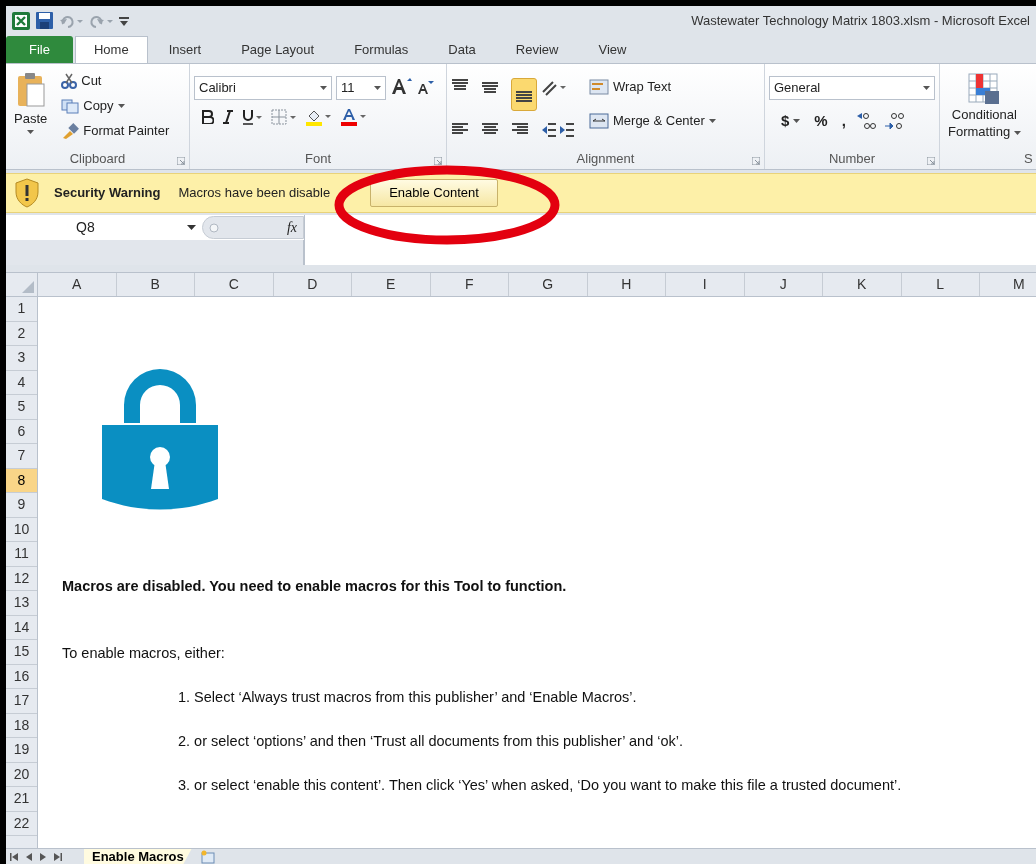 This screenshot has width=1036, height=864. What do you see at coordinates (185, 49) in the screenshot?
I see `ribbon-tab: Insert` at bounding box center [185, 49].